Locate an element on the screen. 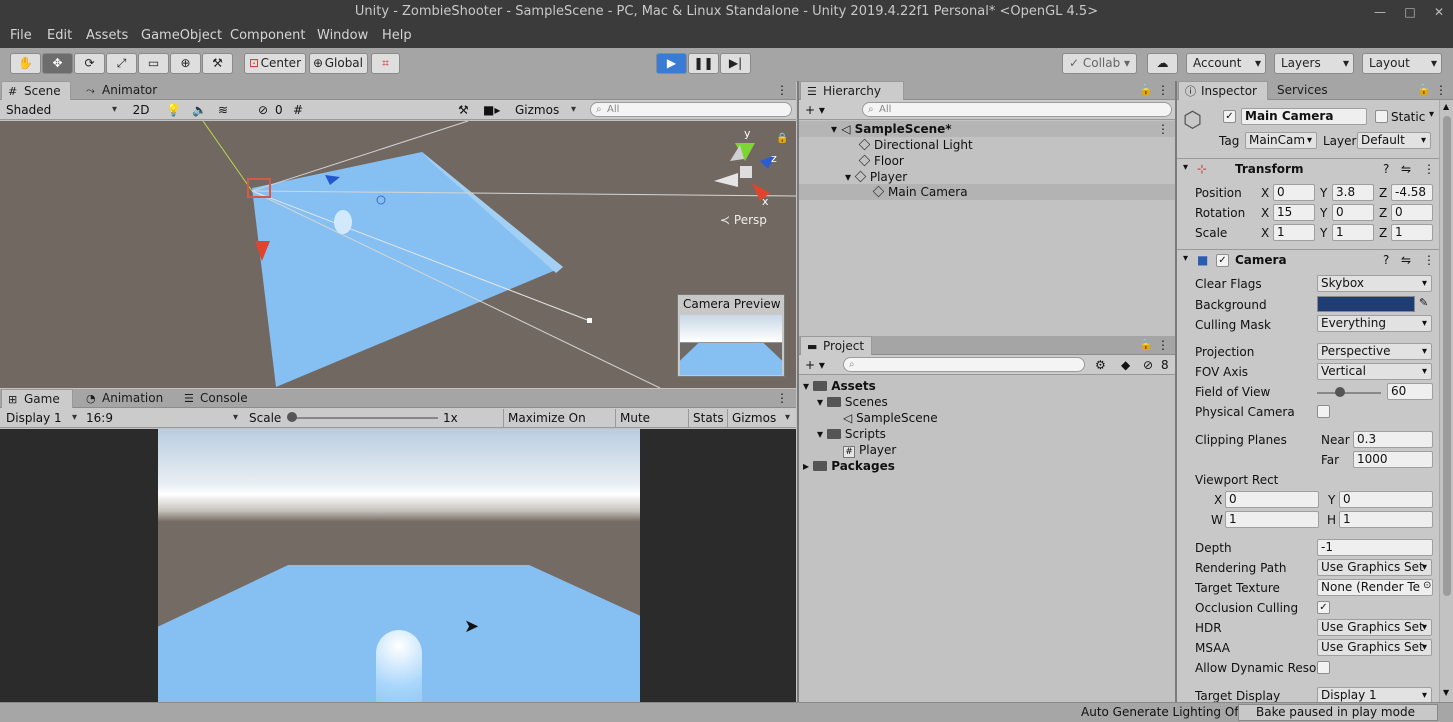  rect-tool-icon: ▭ is located at coordinates (153, 63).